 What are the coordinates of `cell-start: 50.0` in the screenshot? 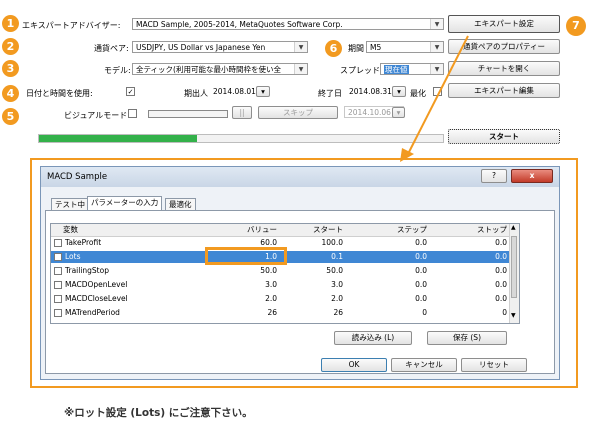 It's located at (334, 270).